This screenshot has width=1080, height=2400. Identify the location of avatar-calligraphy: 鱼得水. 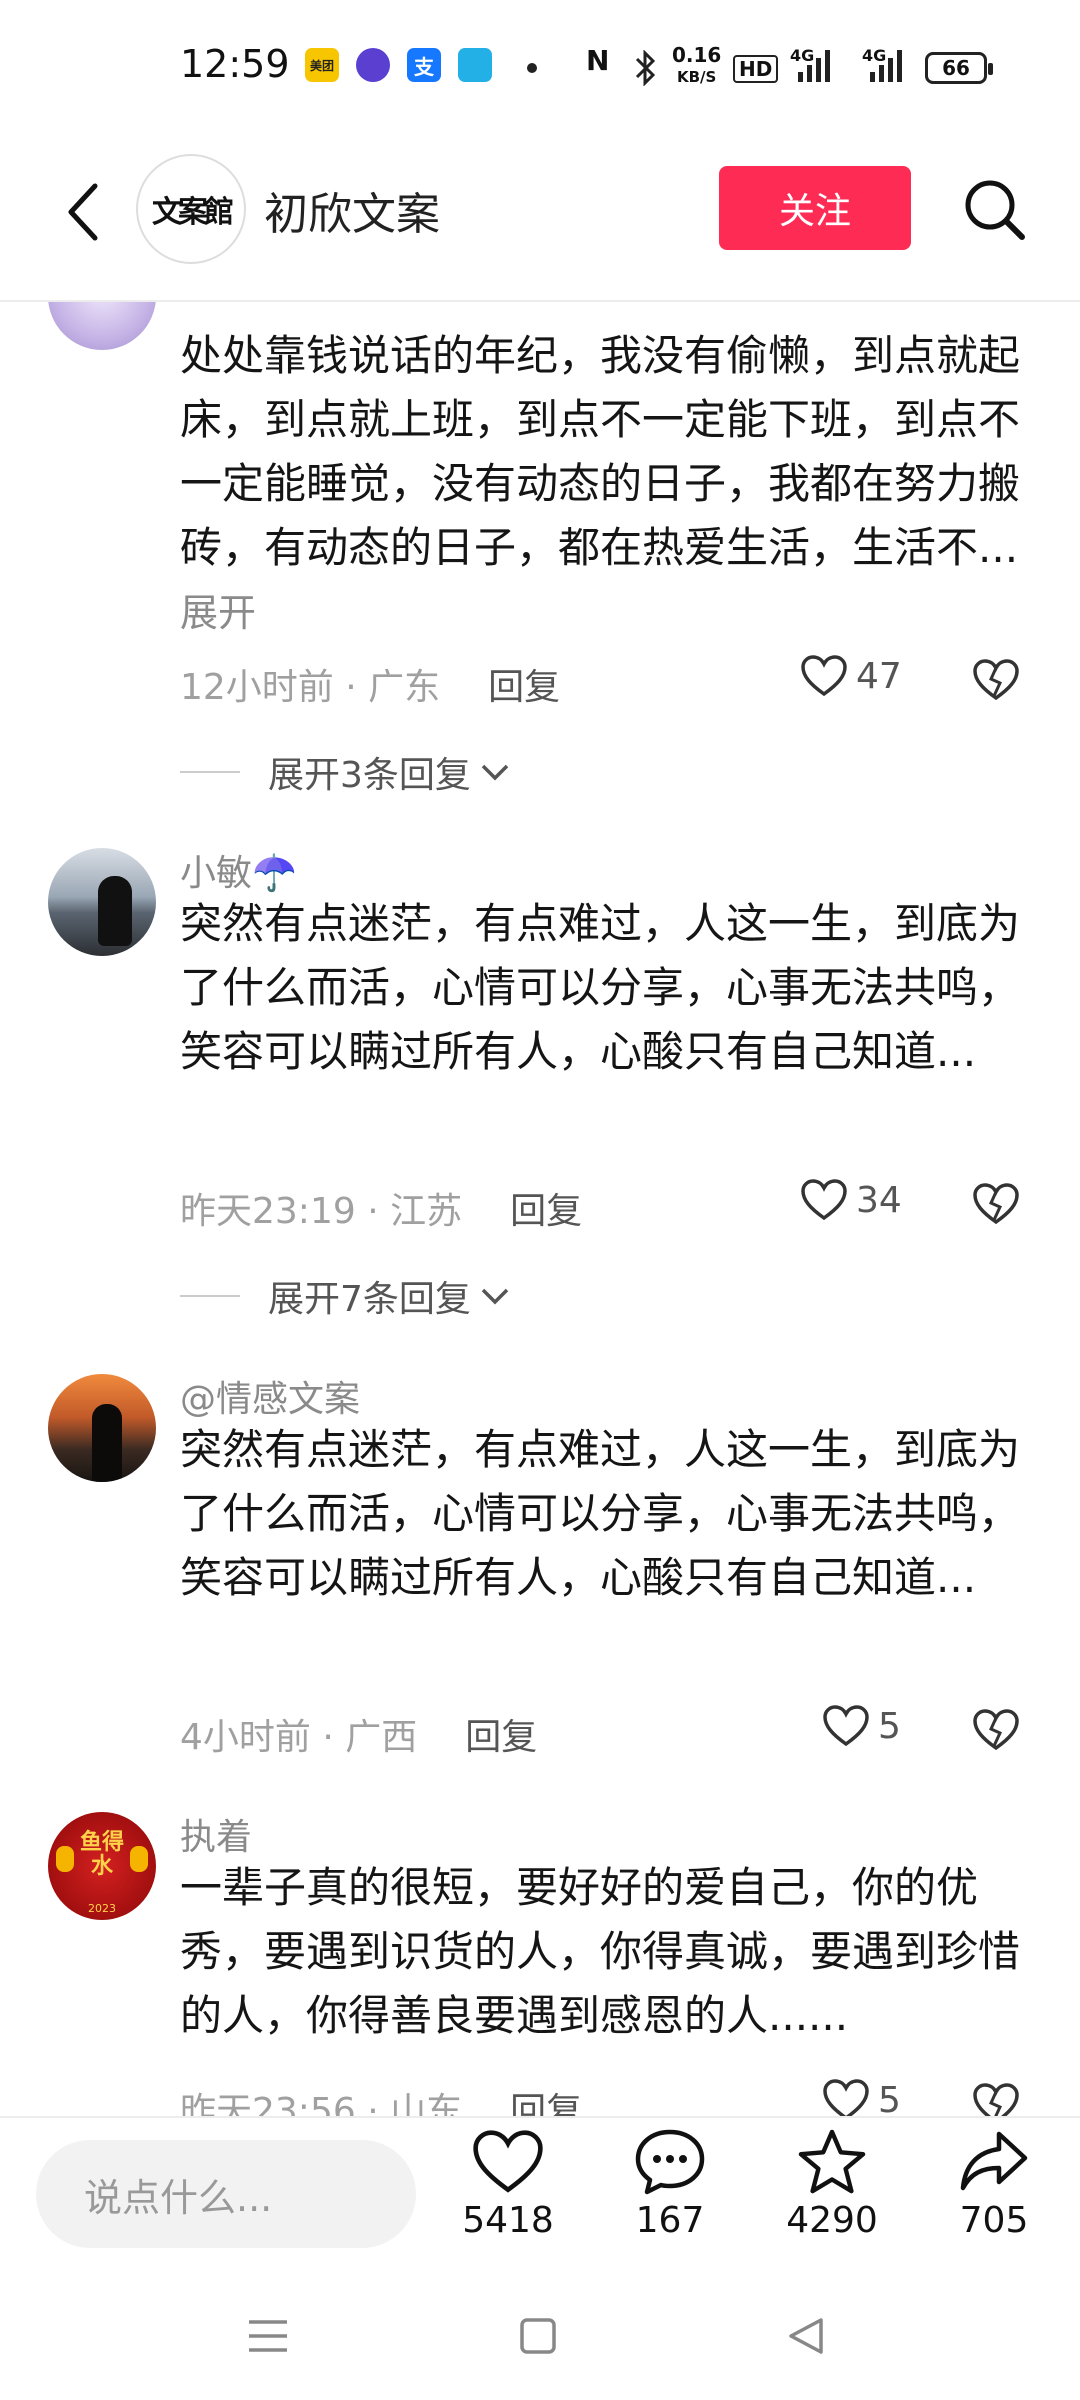
(101, 1854).